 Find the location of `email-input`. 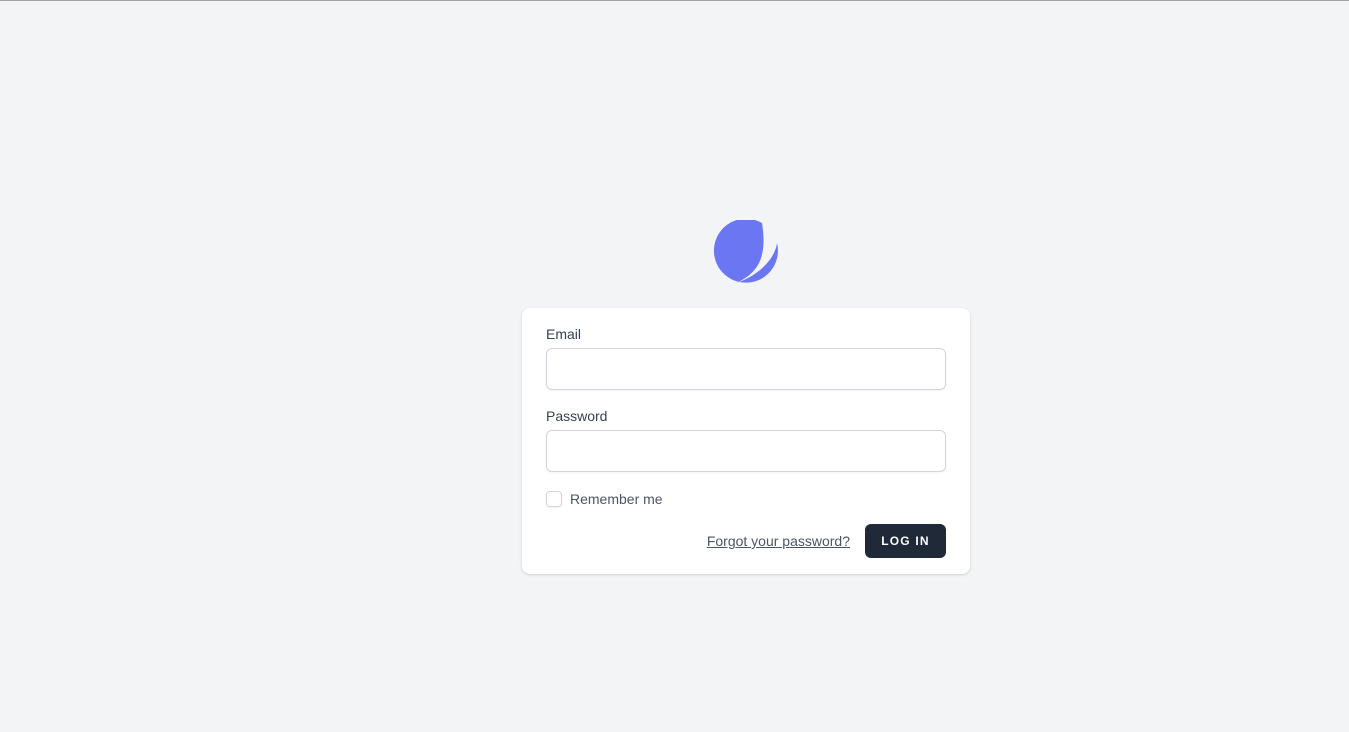

email-input is located at coordinates (746, 369).